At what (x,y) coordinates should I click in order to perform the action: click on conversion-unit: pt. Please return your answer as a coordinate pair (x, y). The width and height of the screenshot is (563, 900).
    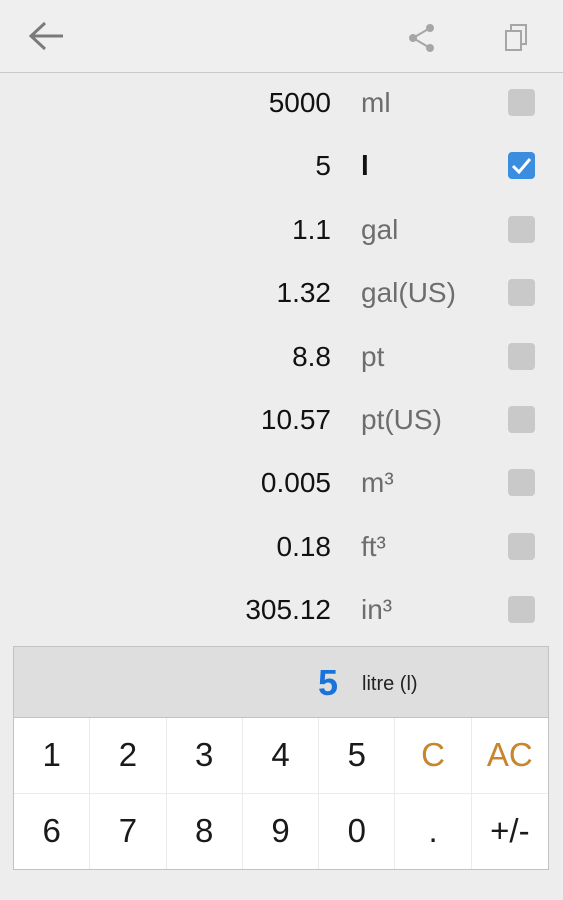
    Looking at the image, I should click on (373, 356).